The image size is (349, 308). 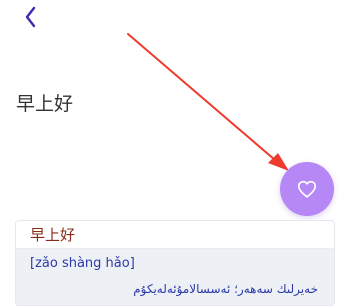 I want to click on chevron-left-icon, so click(x=30, y=17).